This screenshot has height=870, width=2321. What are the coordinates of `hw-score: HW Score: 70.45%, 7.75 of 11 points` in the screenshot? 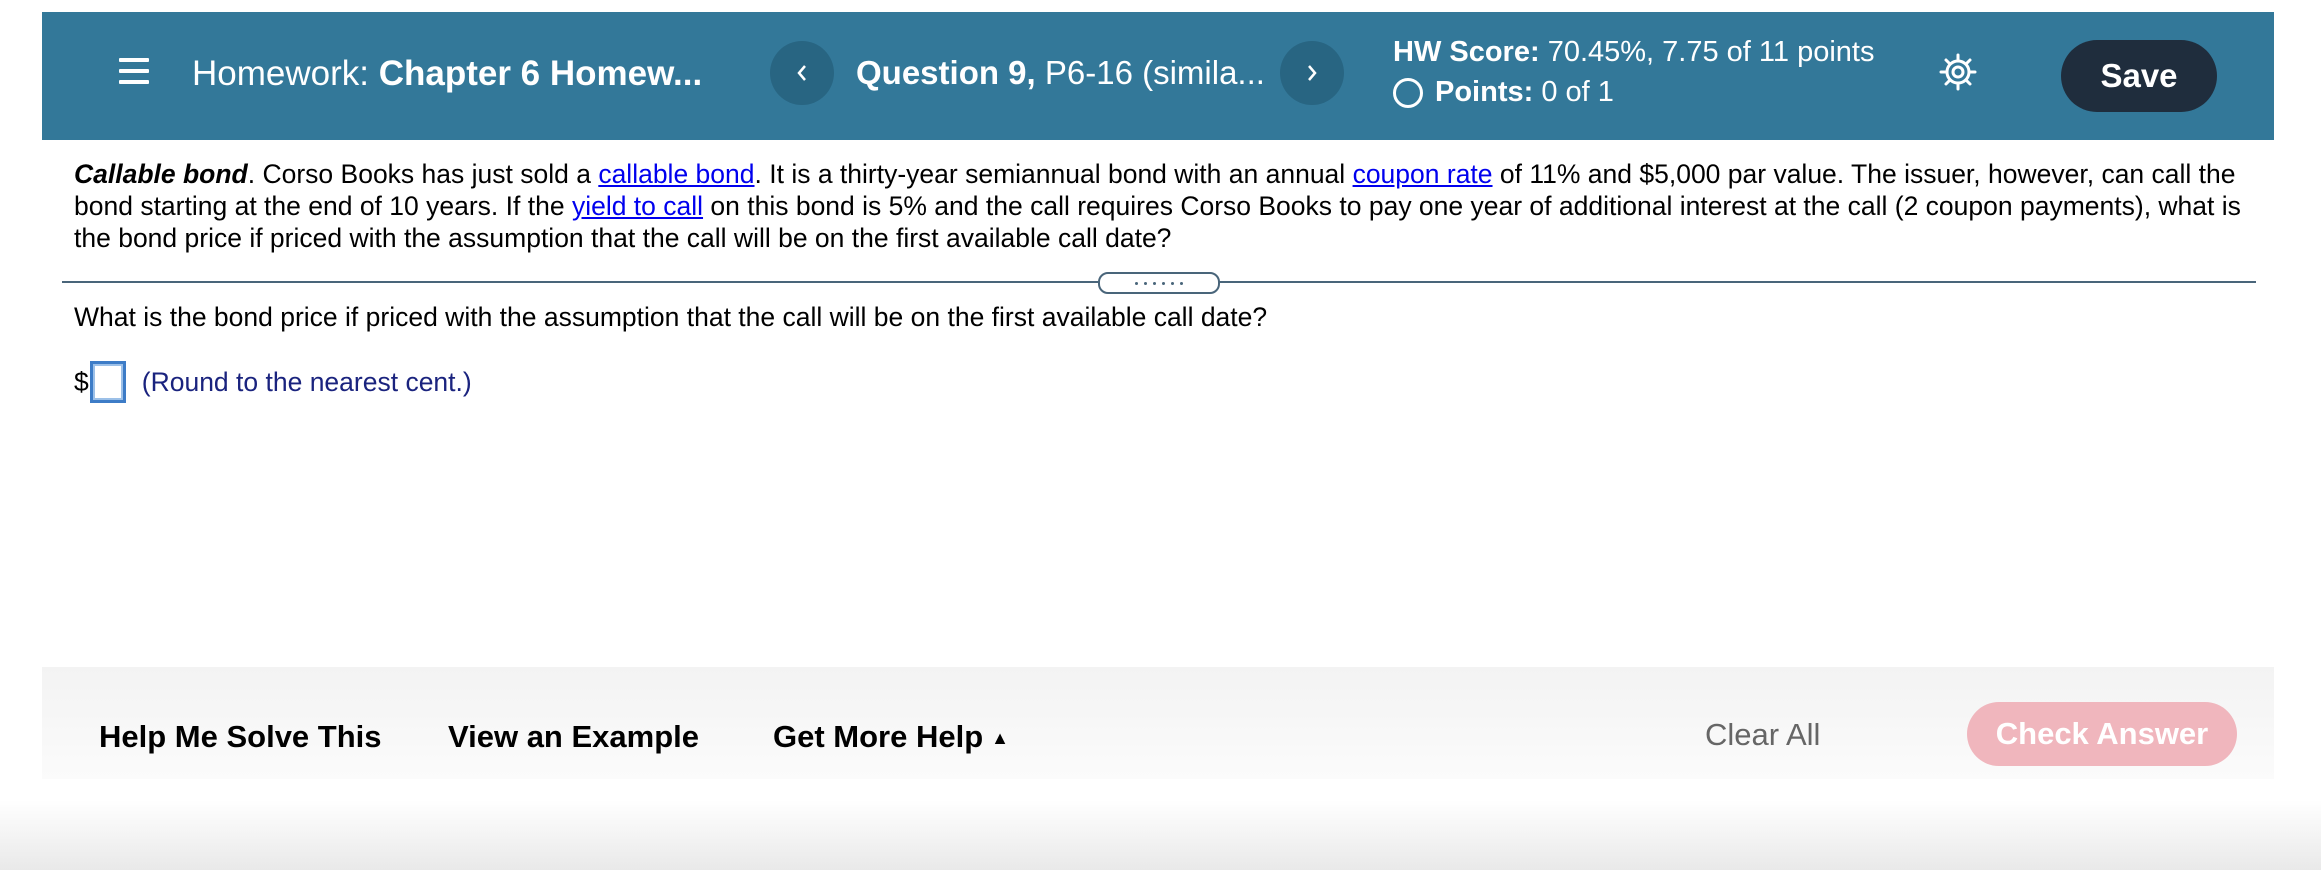 It's located at (1633, 52).